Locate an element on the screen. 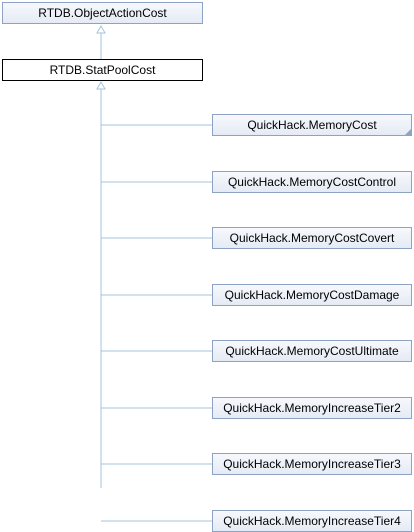 This screenshot has width=414, height=532. derived-class-node: QuickHack.MemoryIncreaseTier2 is located at coordinates (312, 408).